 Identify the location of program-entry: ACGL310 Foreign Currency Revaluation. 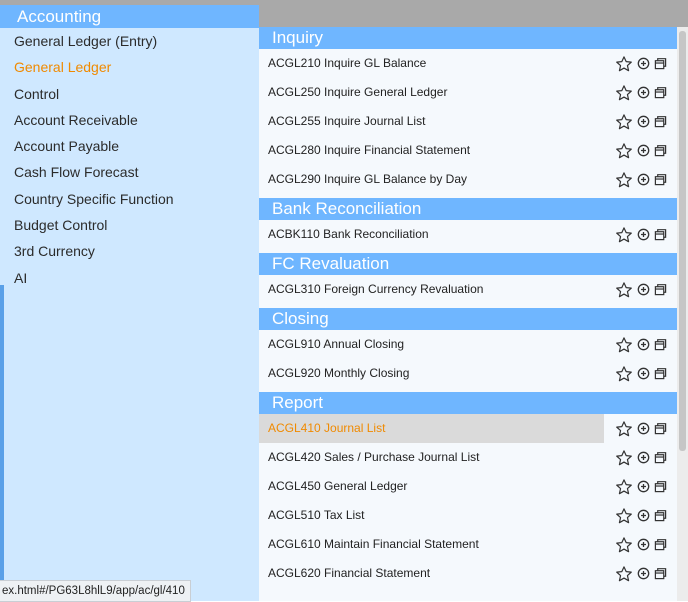
(468, 289).